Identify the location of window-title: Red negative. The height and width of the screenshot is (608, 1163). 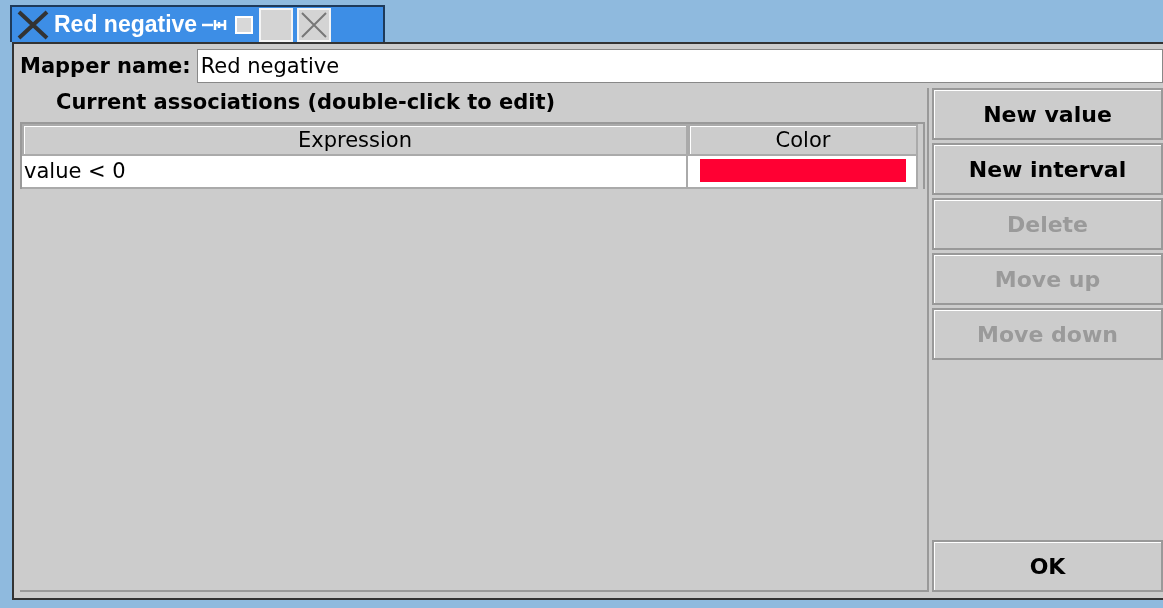
(126, 24).